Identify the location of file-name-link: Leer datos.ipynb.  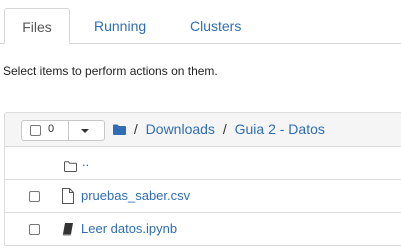
(129, 228).